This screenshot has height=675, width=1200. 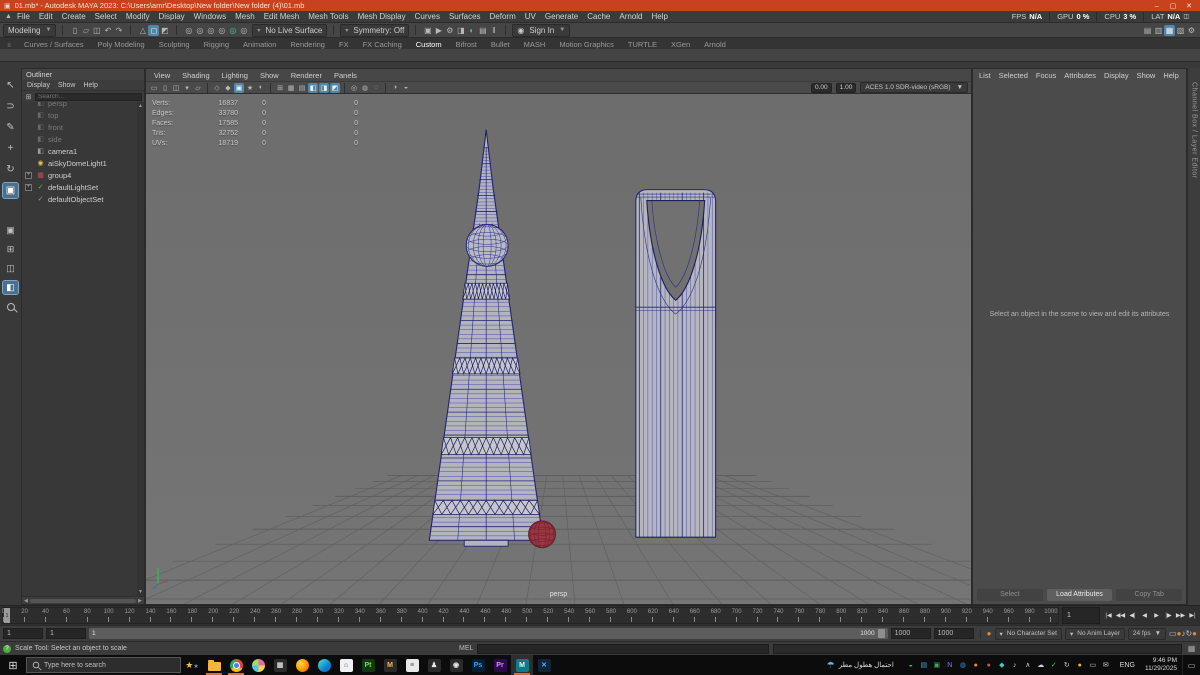 I want to click on ae-menu-show: Show, so click(x=1146, y=75).